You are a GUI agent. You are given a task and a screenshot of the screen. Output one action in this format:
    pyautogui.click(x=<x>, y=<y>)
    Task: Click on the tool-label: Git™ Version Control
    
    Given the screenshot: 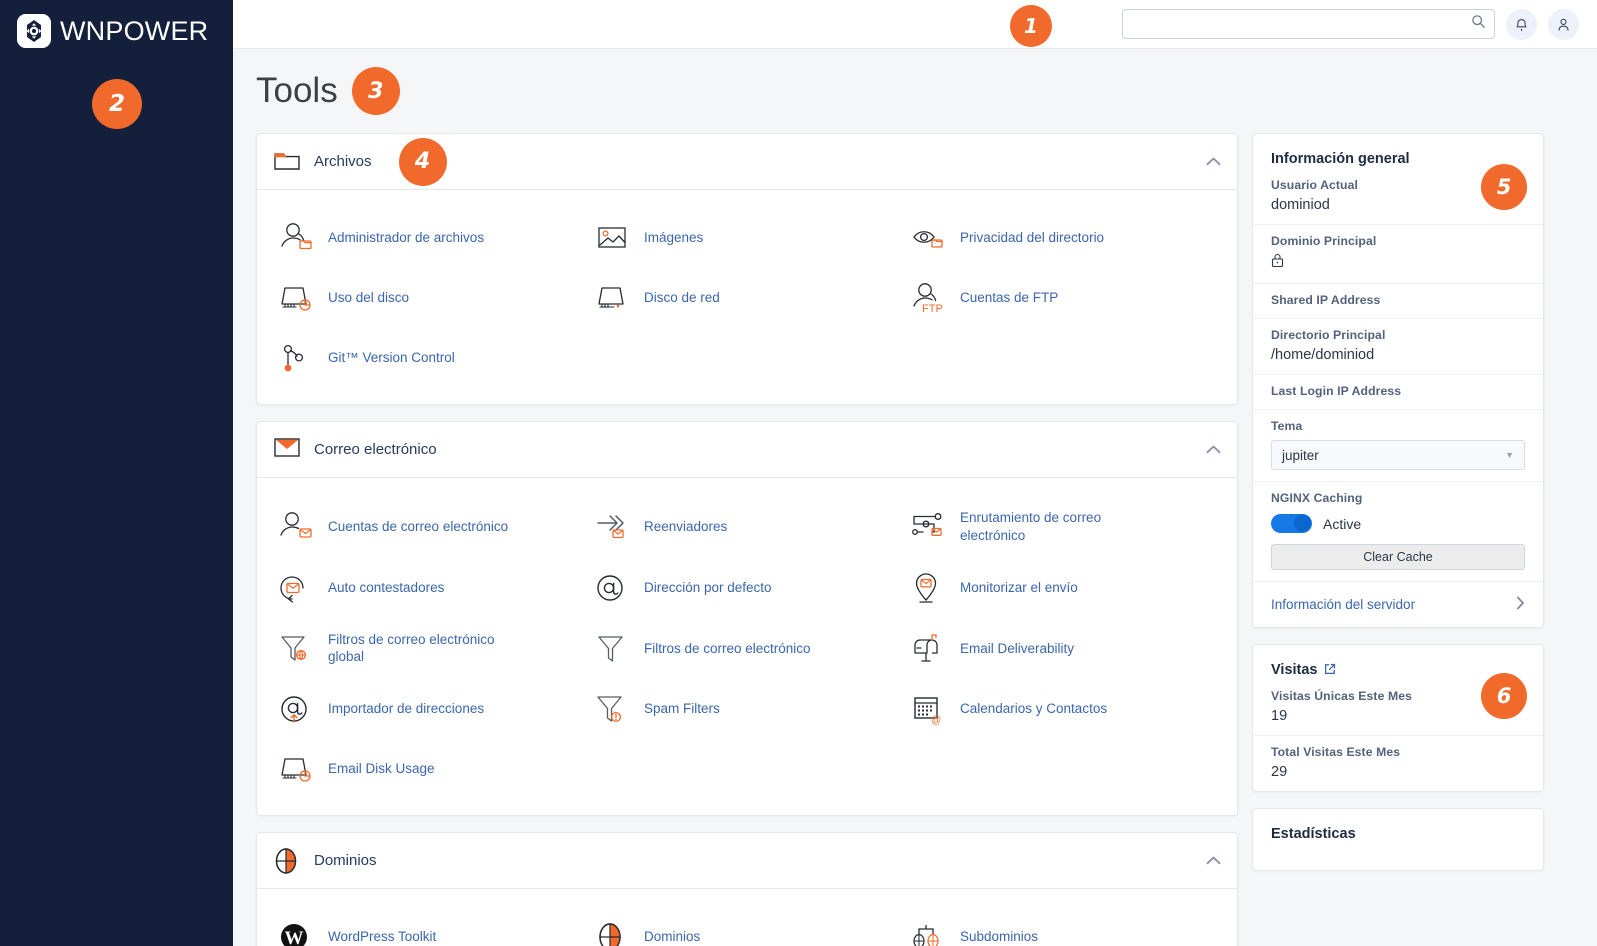 What is the action you would take?
    pyautogui.click(x=391, y=358)
    